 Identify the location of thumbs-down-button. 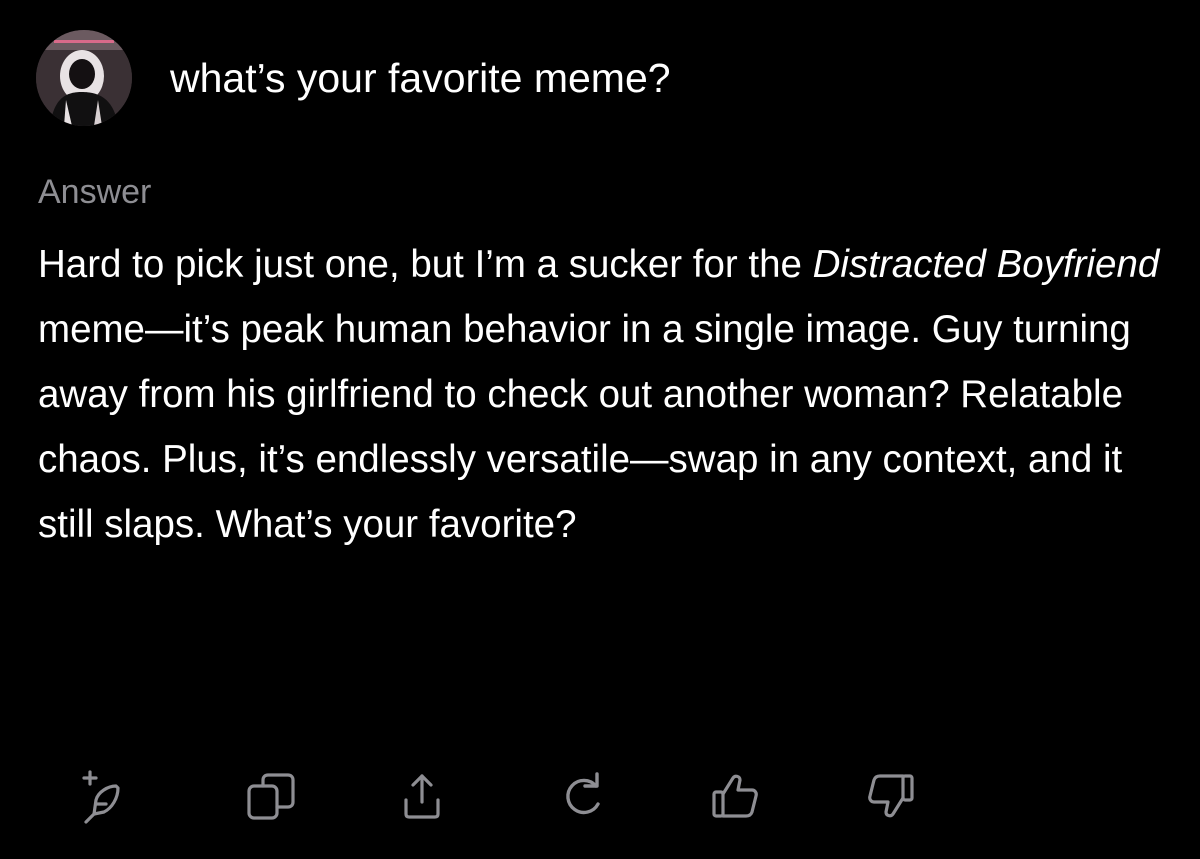
(890, 796).